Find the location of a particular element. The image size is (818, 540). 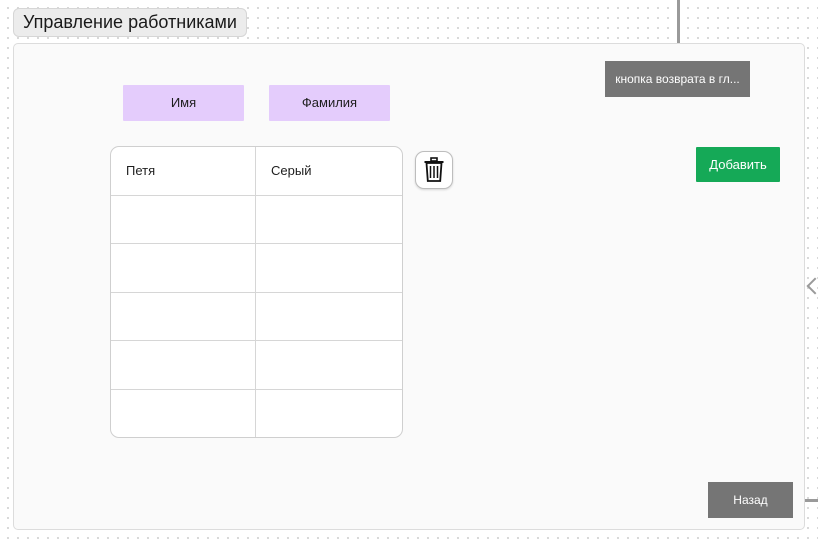

delete-button is located at coordinates (434, 170).